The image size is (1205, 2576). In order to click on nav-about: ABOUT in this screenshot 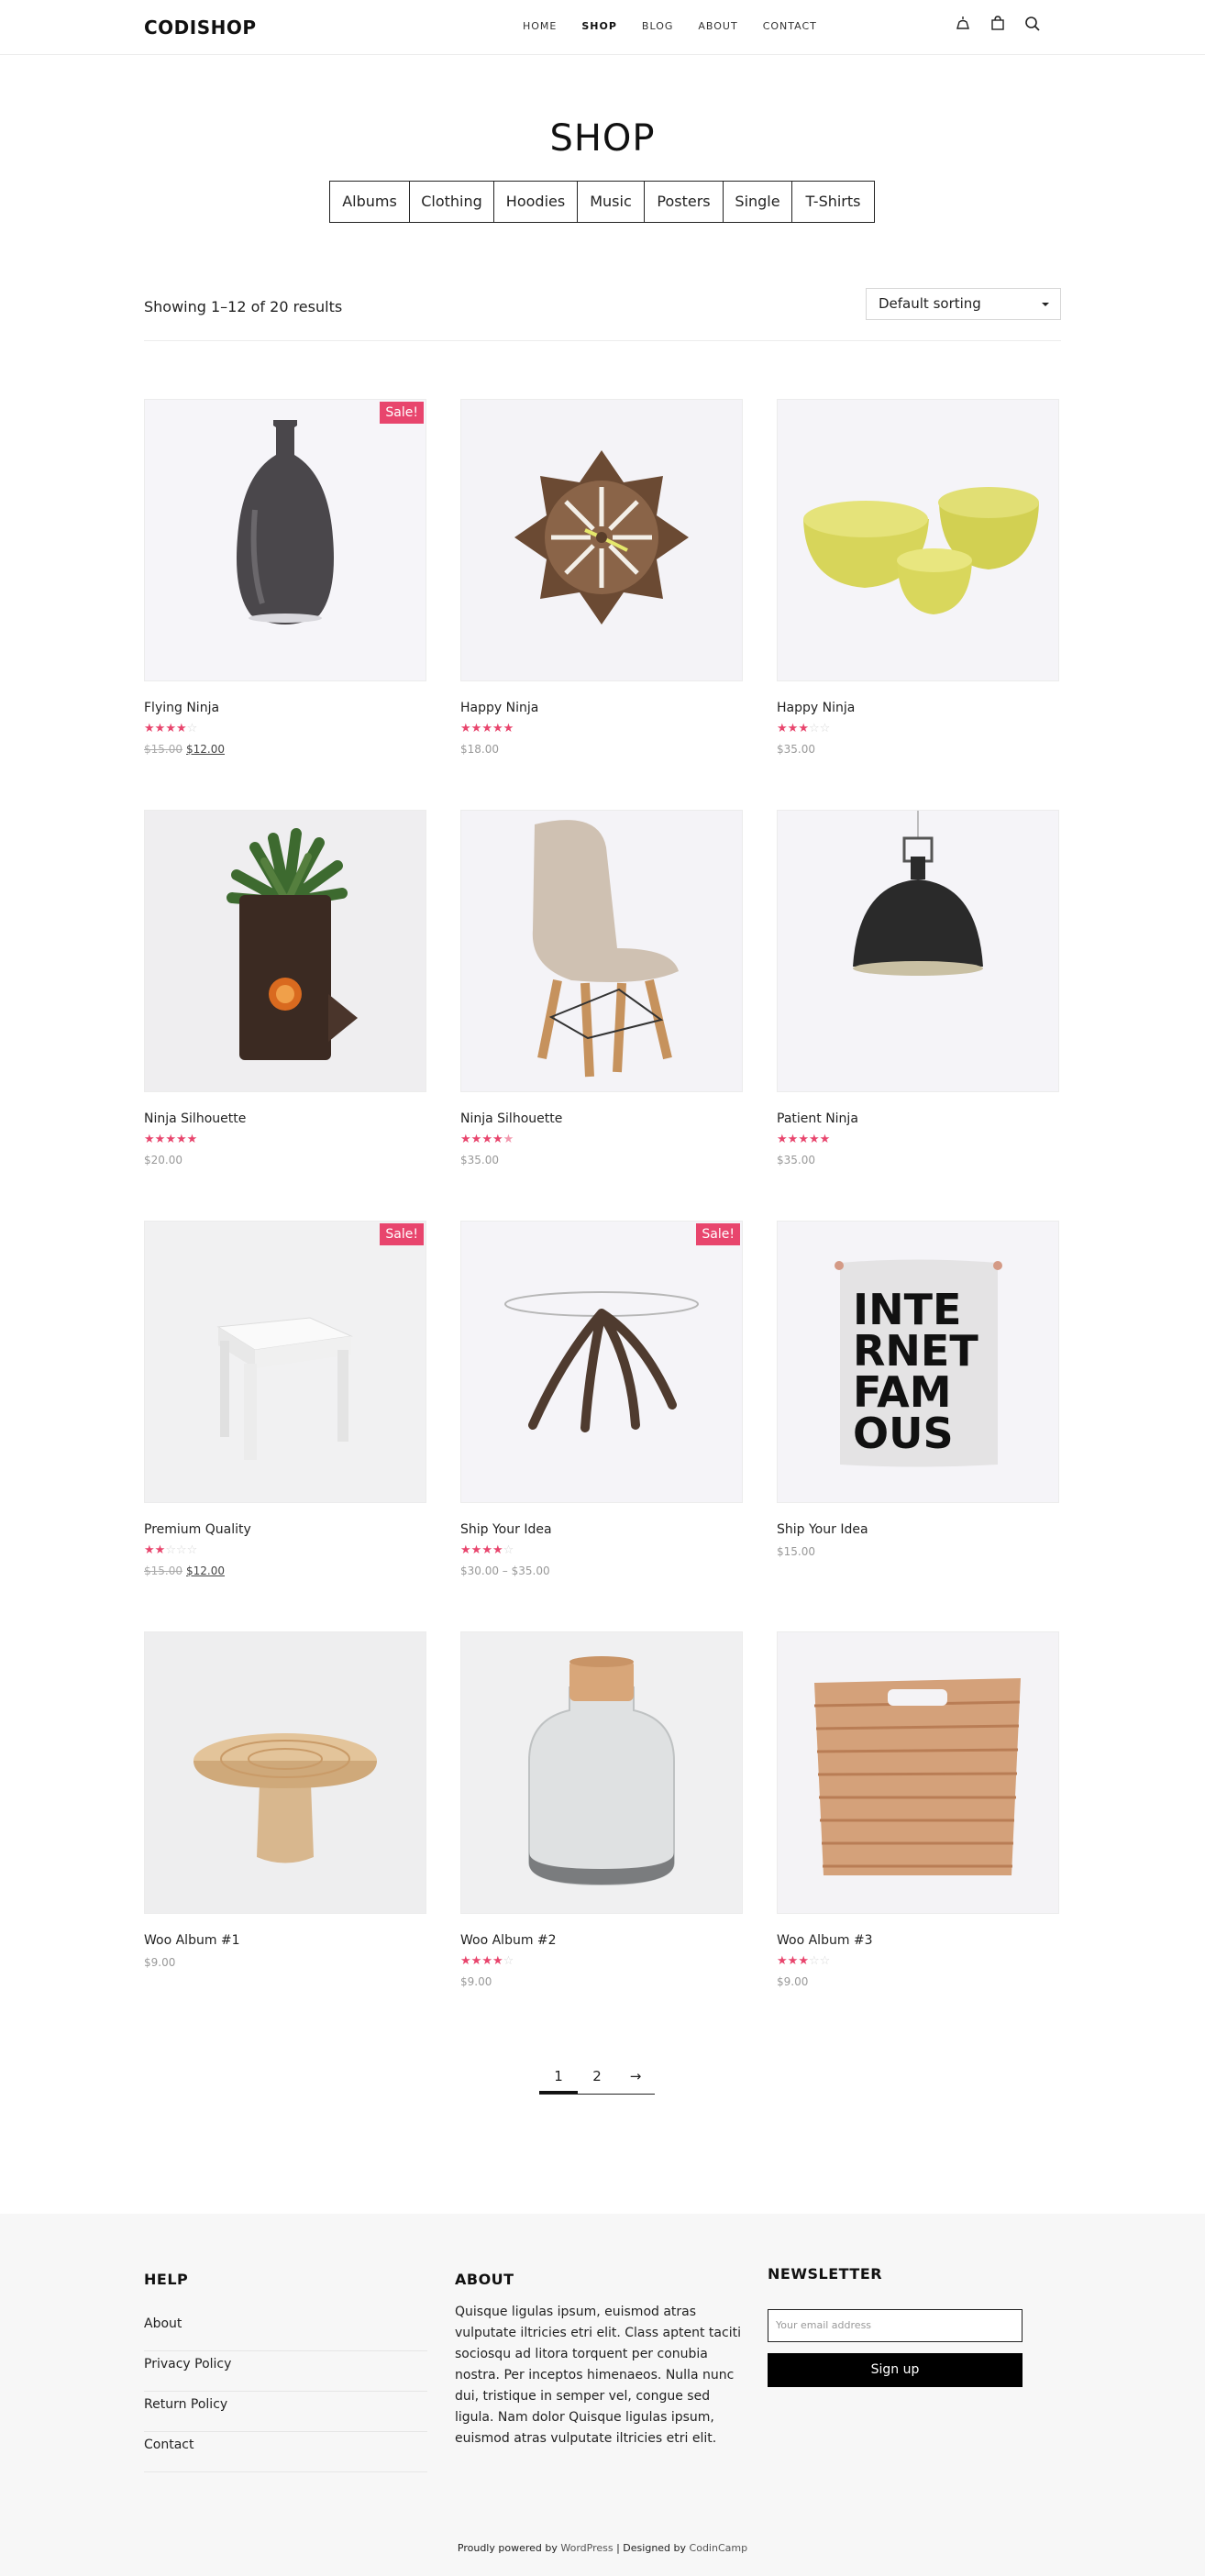, I will do `click(717, 26)`.